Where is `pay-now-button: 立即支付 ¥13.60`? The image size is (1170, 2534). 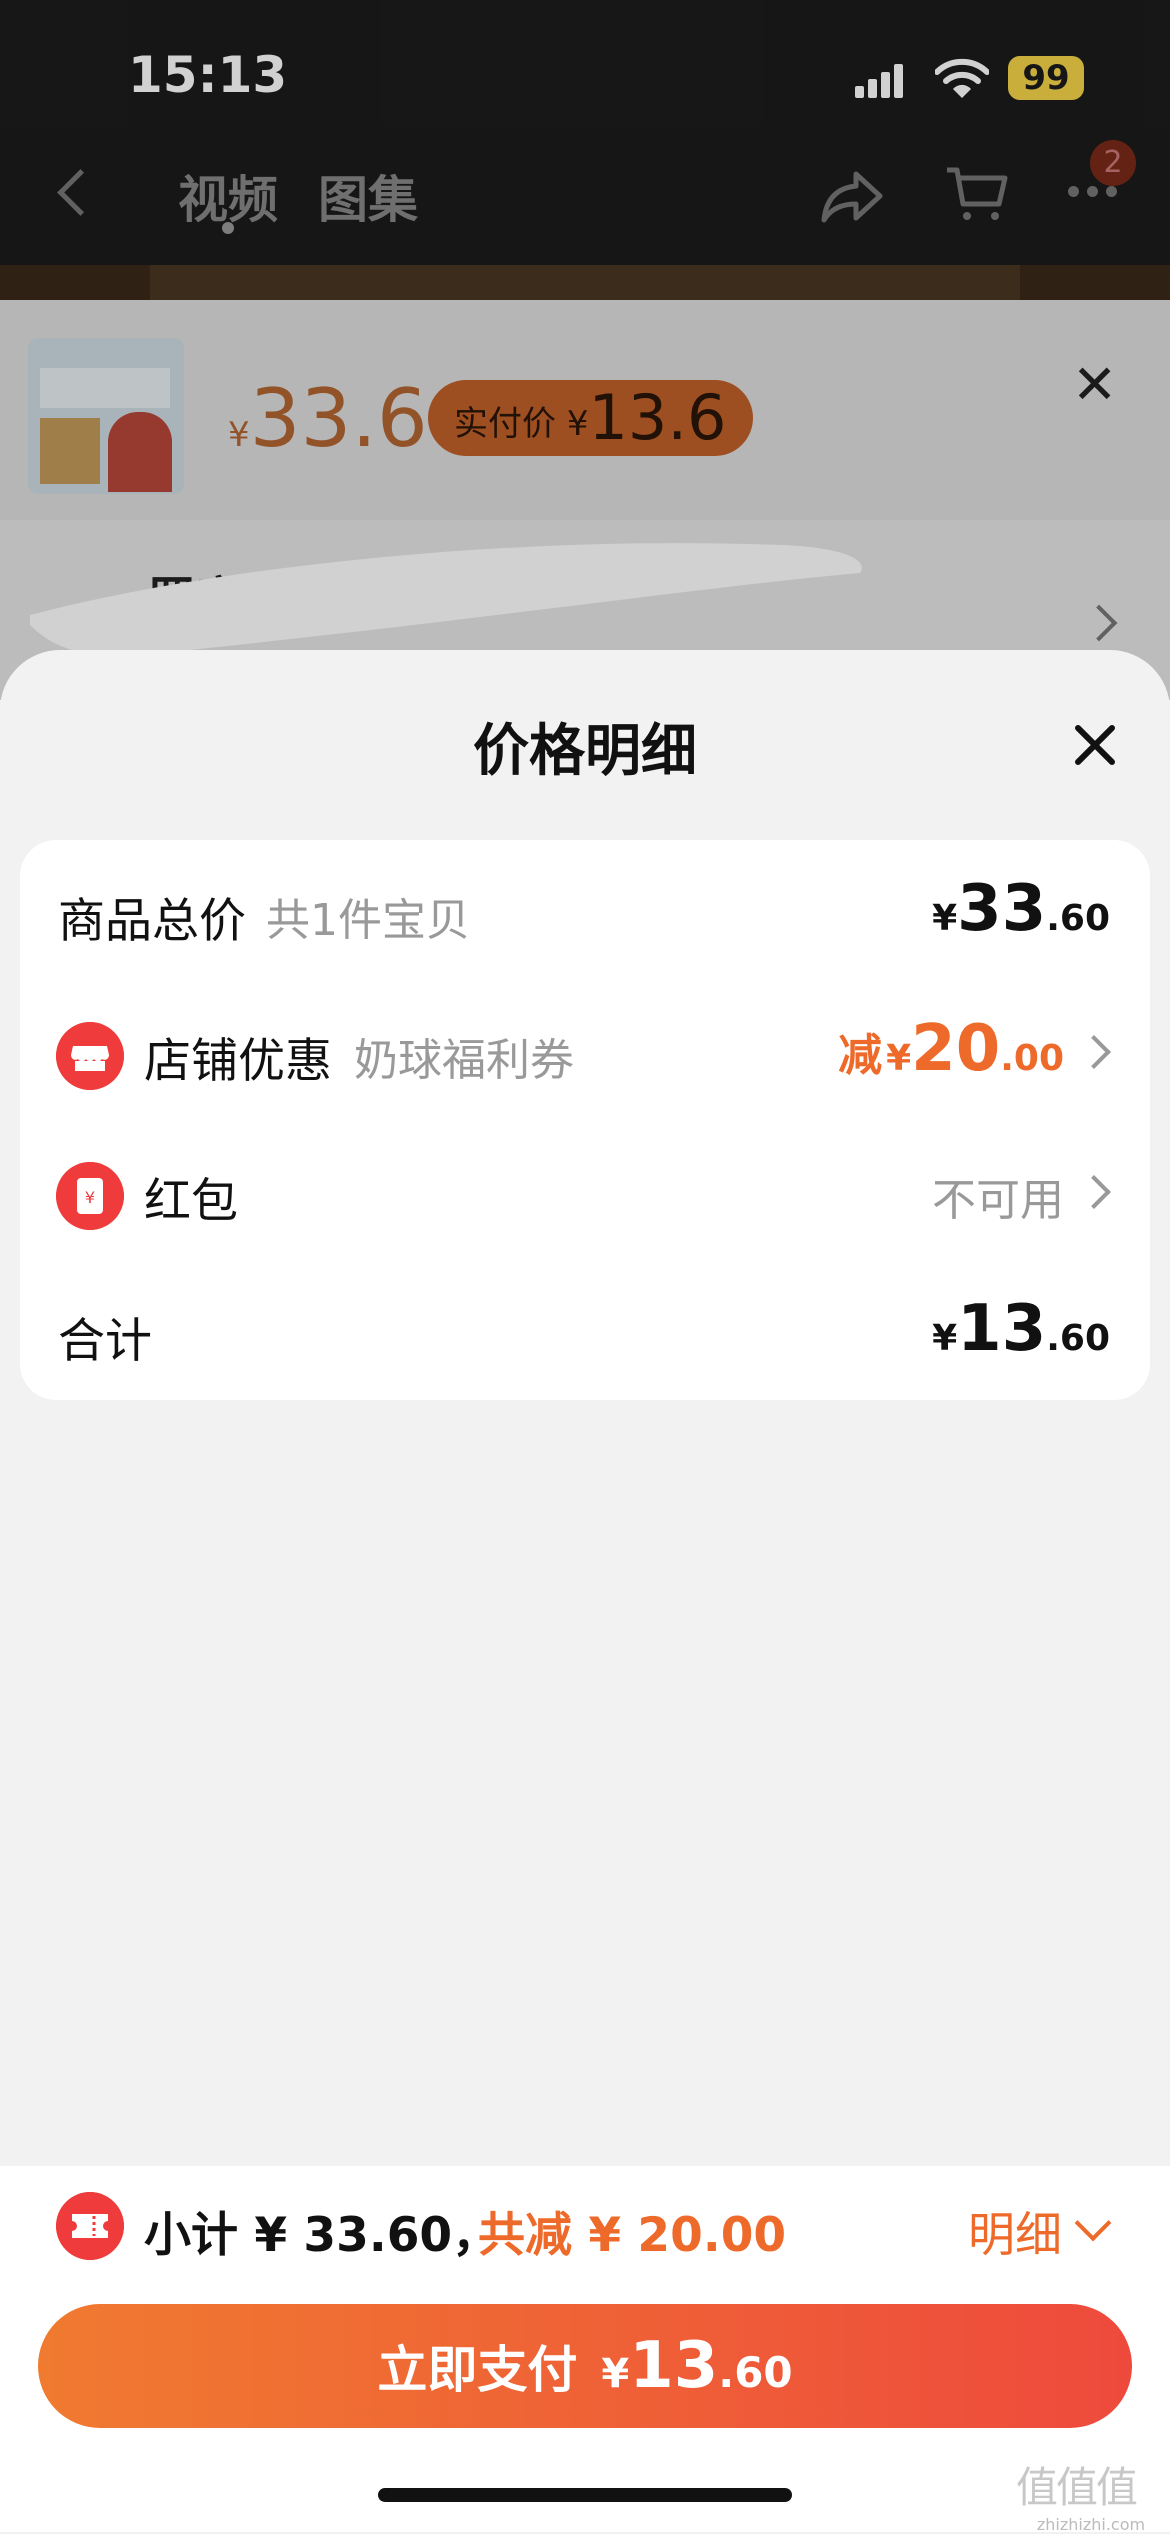
pay-now-button: 立即支付 ¥13.60 is located at coordinates (585, 2366).